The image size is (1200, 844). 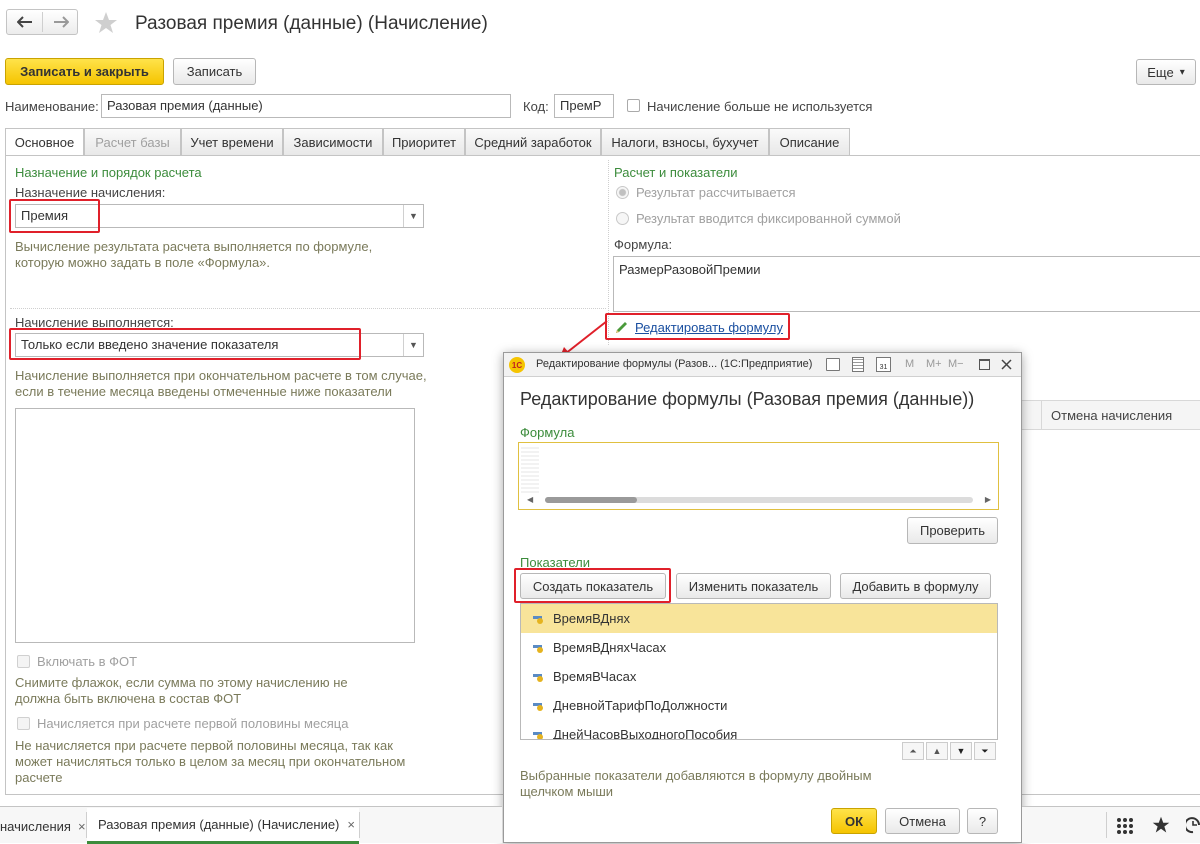 What do you see at coordinates (23, 661) in the screenshot?
I see `fot-checkbox` at bounding box center [23, 661].